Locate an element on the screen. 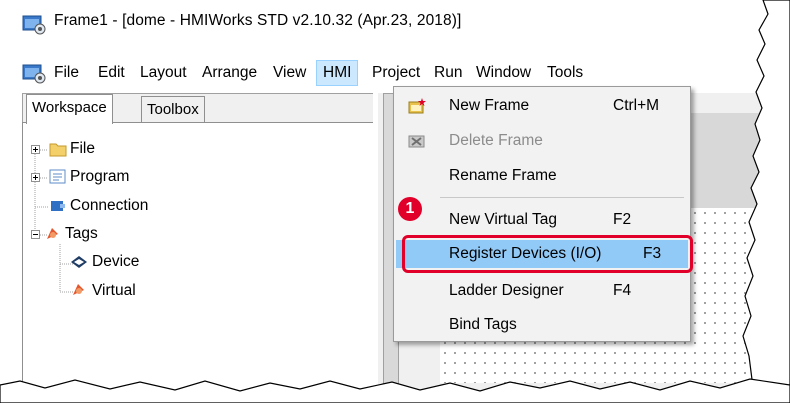  highlight-annotation is located at coordinates (547, 254).